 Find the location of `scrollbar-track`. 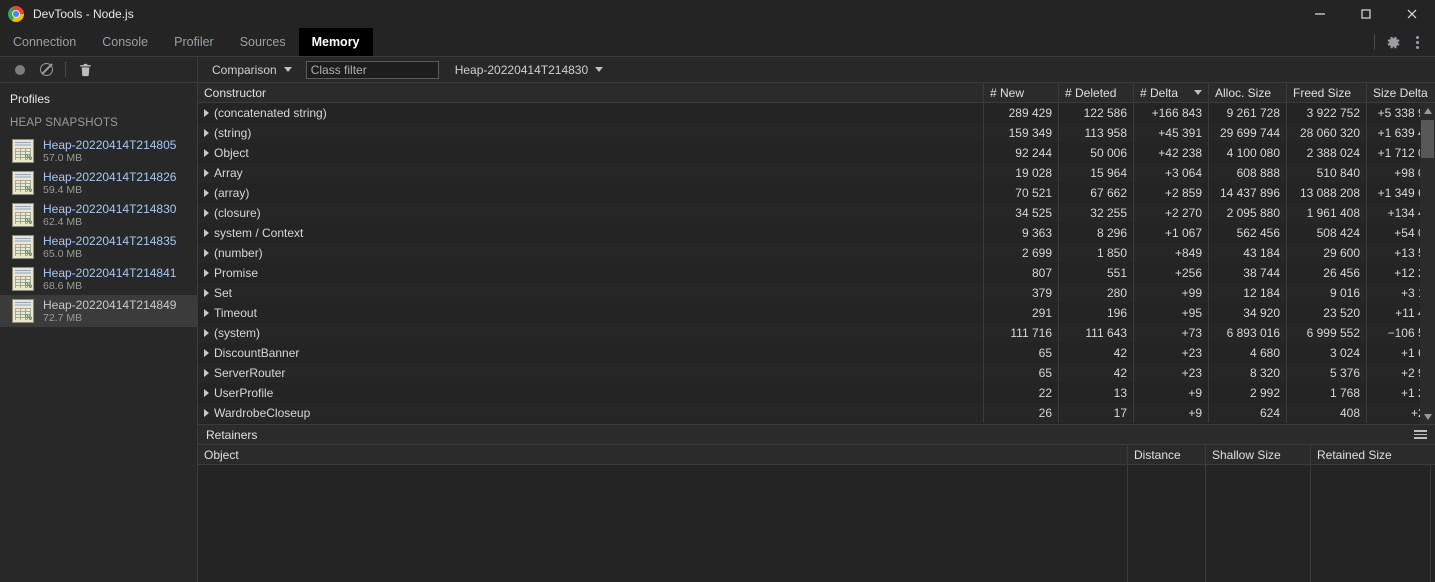

scrollbar-track is located at coordinates (1427, 263).